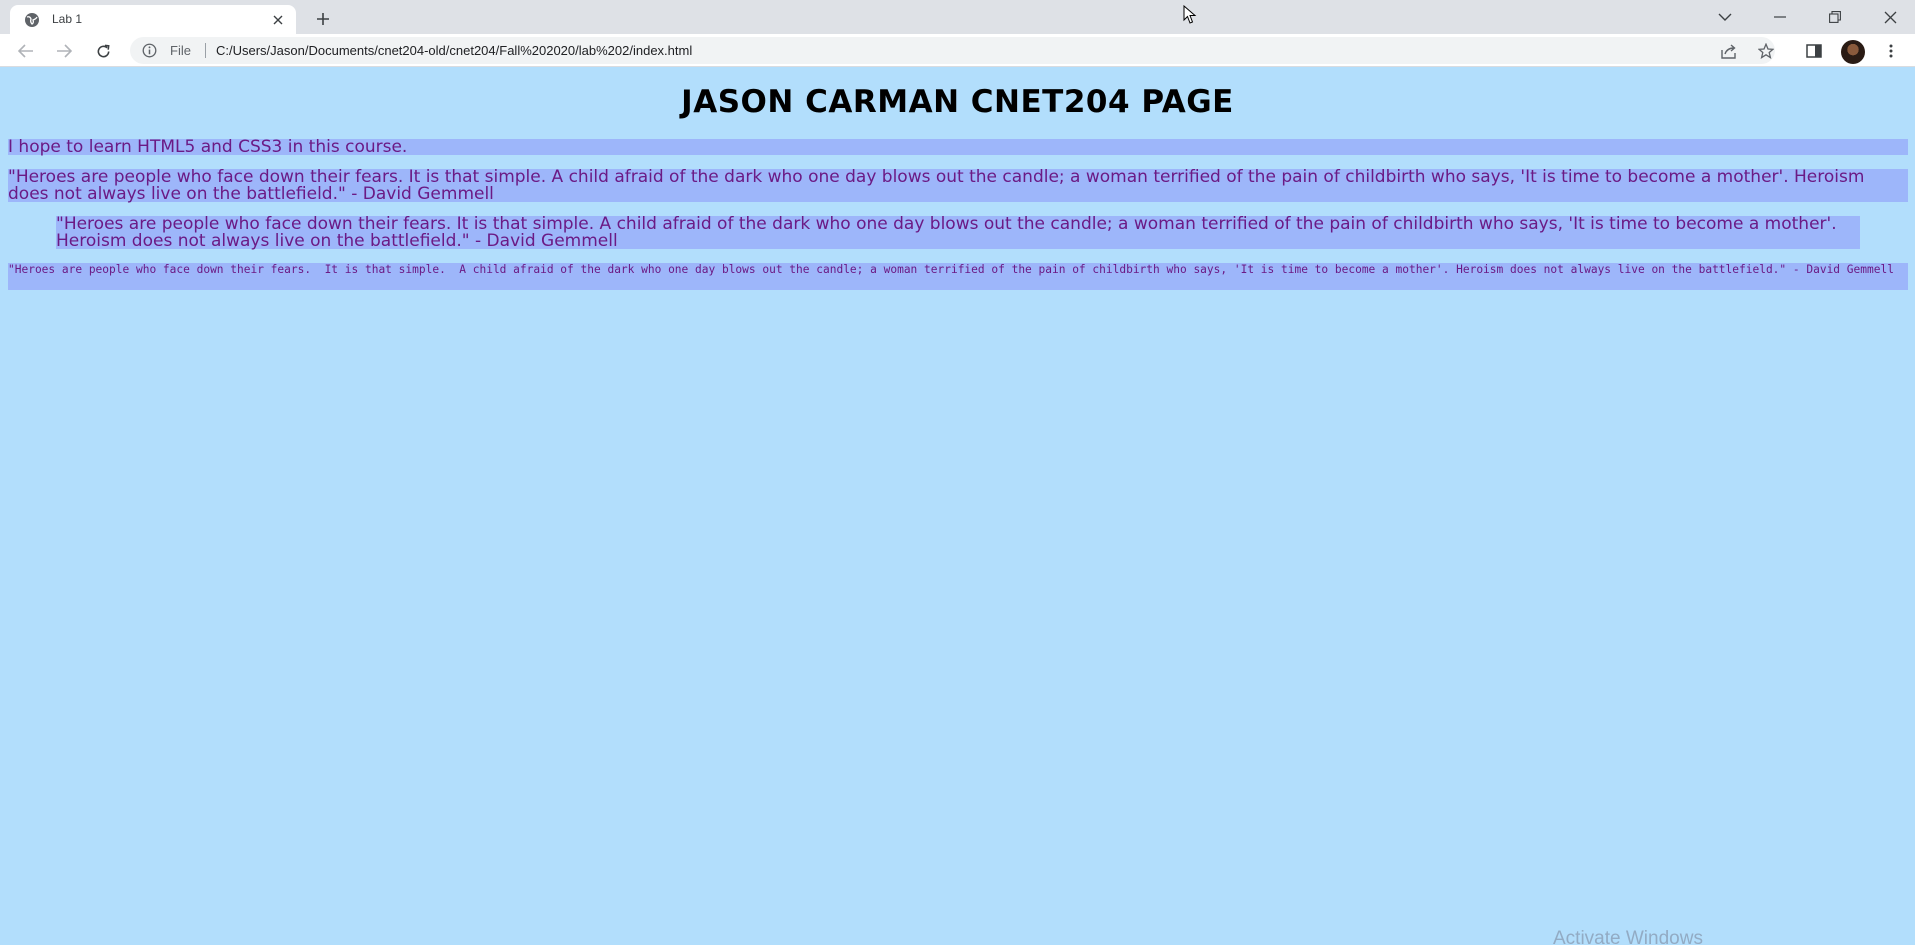 The image size is (1915, 945). What do you see at coordinates (1628, 936) in the screenshot?
I see `activate-windows-watermark: Activate Windows` at bounding box center [1628, 936].